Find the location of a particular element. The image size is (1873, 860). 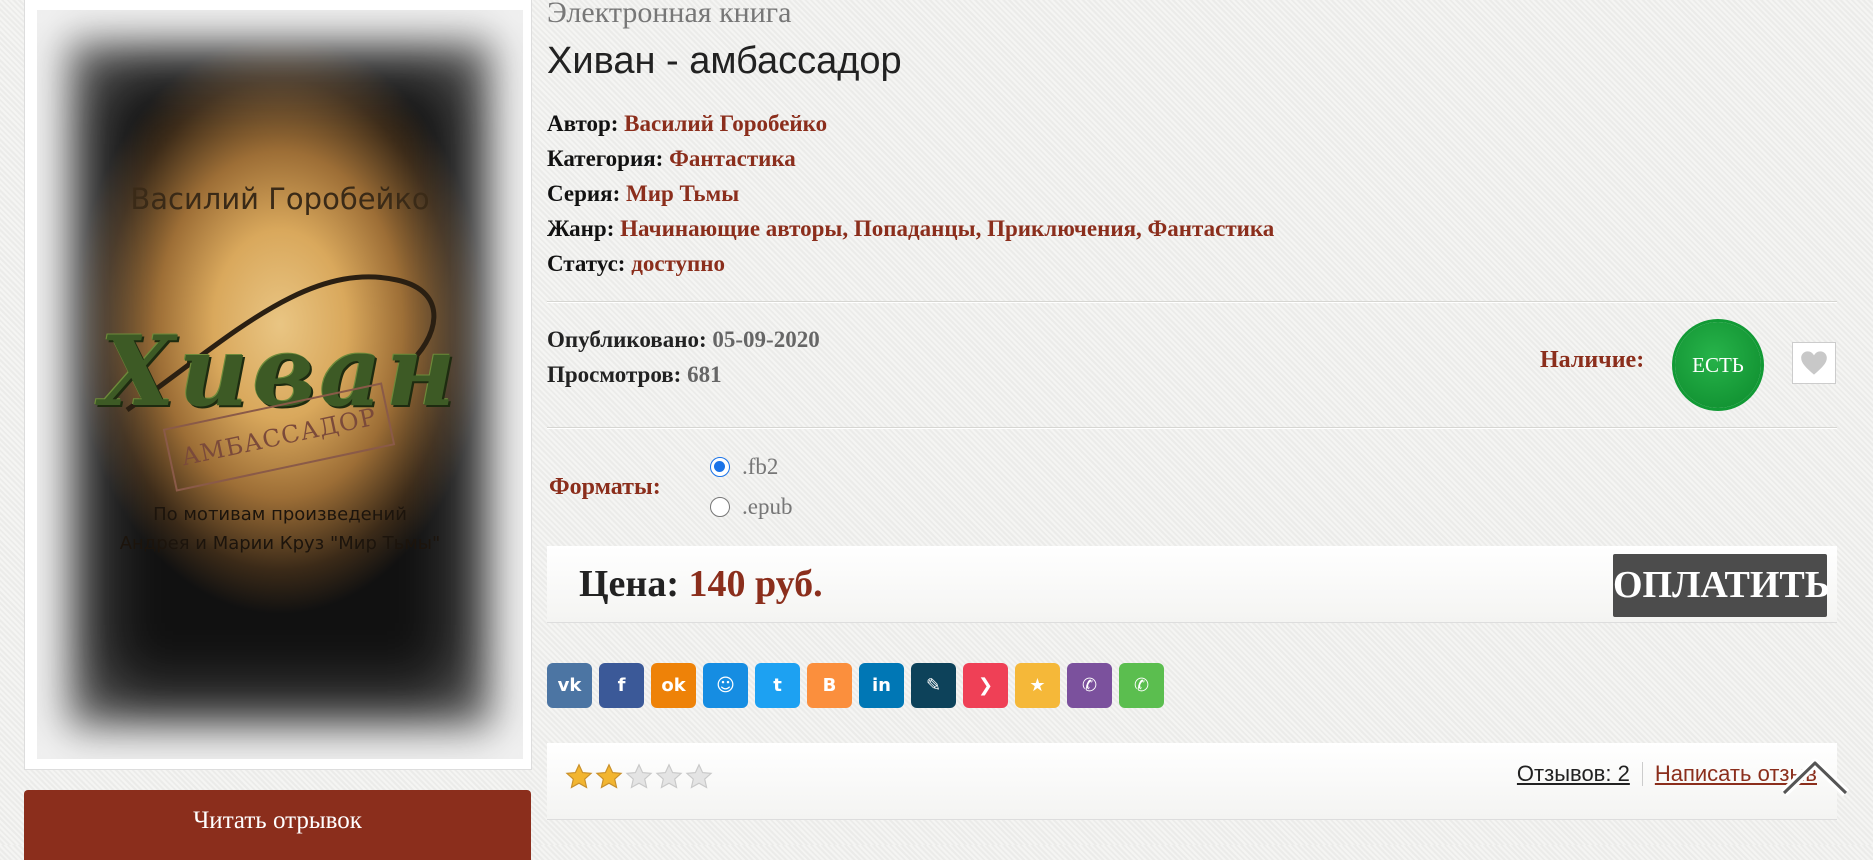

price-amount: 140 руб. is located at coordinates (755, 584).